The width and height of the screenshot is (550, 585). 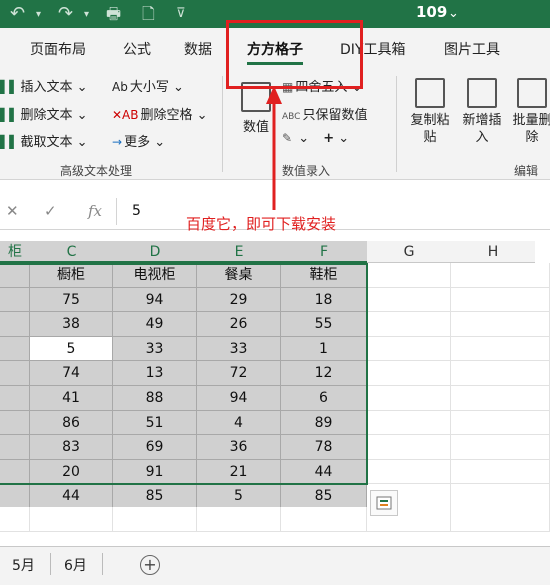 I want to click on sheet-tab-may: 5月, so click(x=23, y=565).